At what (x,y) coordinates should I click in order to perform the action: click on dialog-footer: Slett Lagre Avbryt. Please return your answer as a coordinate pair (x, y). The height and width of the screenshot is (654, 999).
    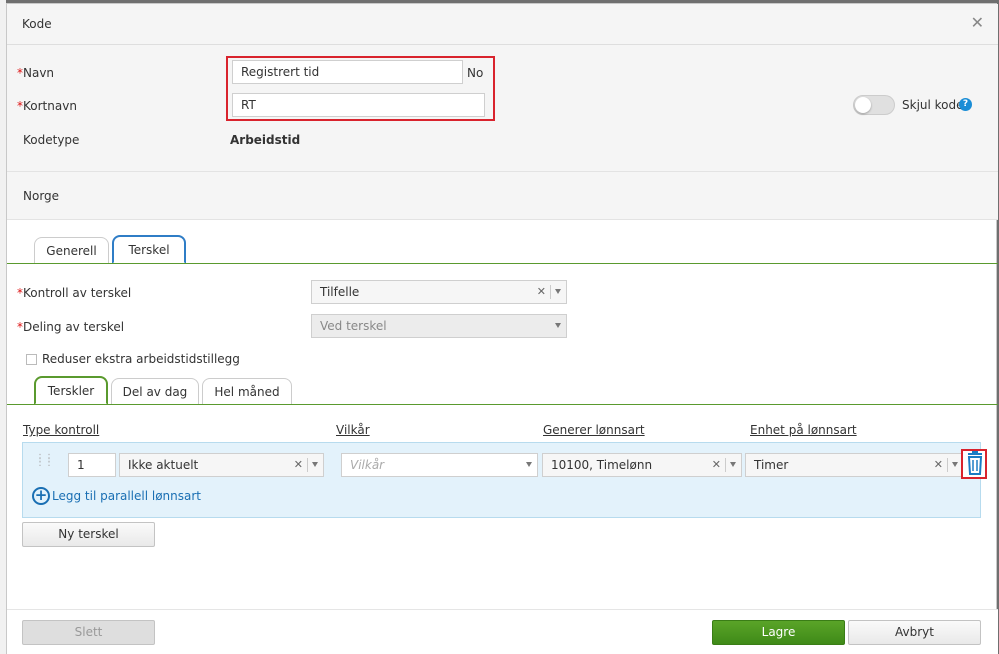
    Looking at the image, I should click on (502, 631).